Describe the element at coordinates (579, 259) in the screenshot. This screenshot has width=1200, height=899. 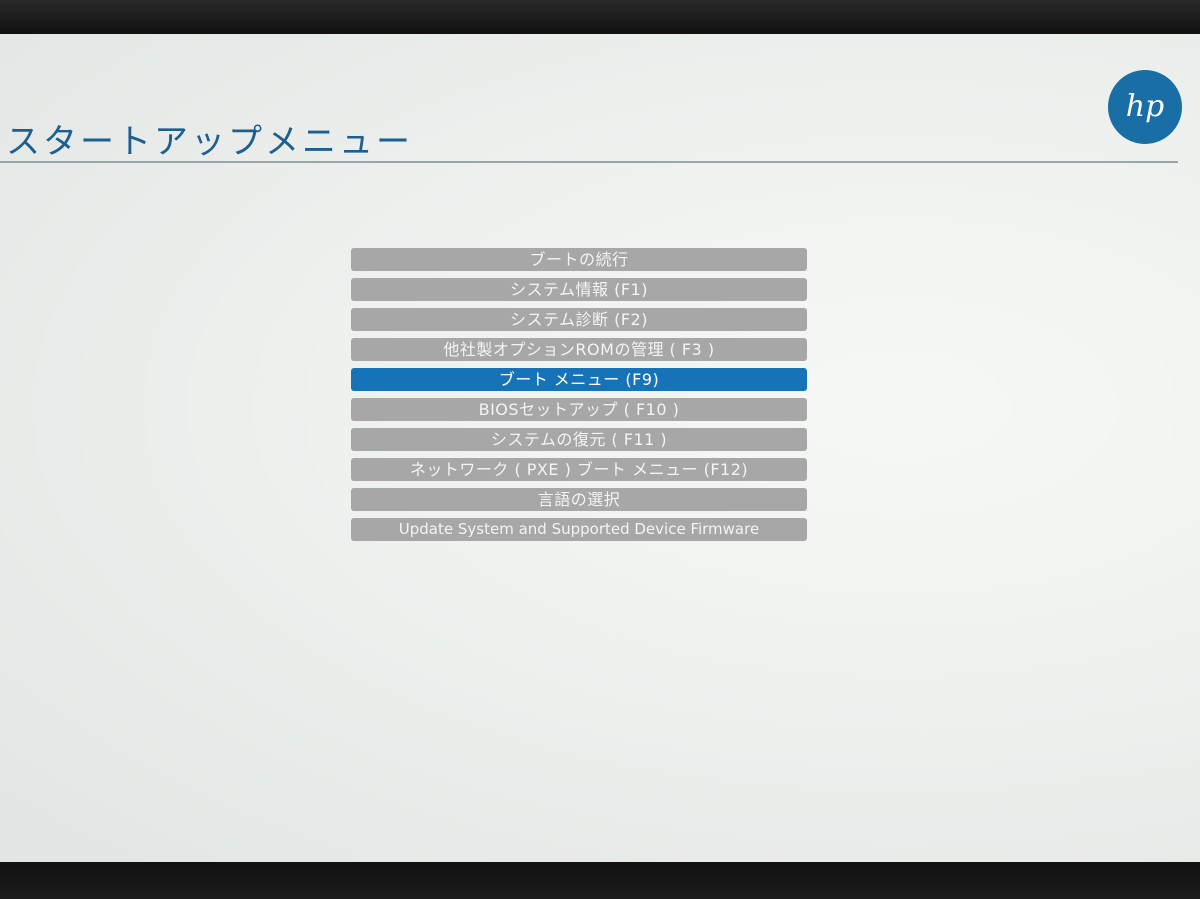
I see `menu-item-continue-boot: ブートの続行` at that location.